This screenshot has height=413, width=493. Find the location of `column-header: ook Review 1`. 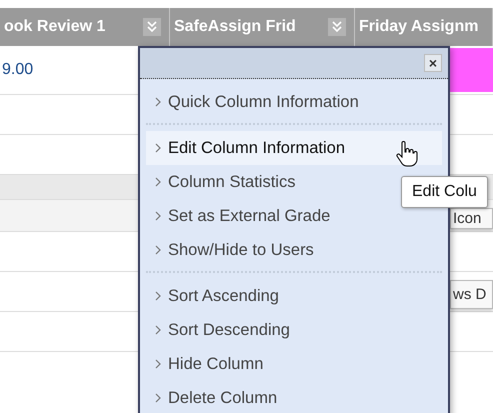

column-header: ook Review 1 is located at coordinates (55, 27).